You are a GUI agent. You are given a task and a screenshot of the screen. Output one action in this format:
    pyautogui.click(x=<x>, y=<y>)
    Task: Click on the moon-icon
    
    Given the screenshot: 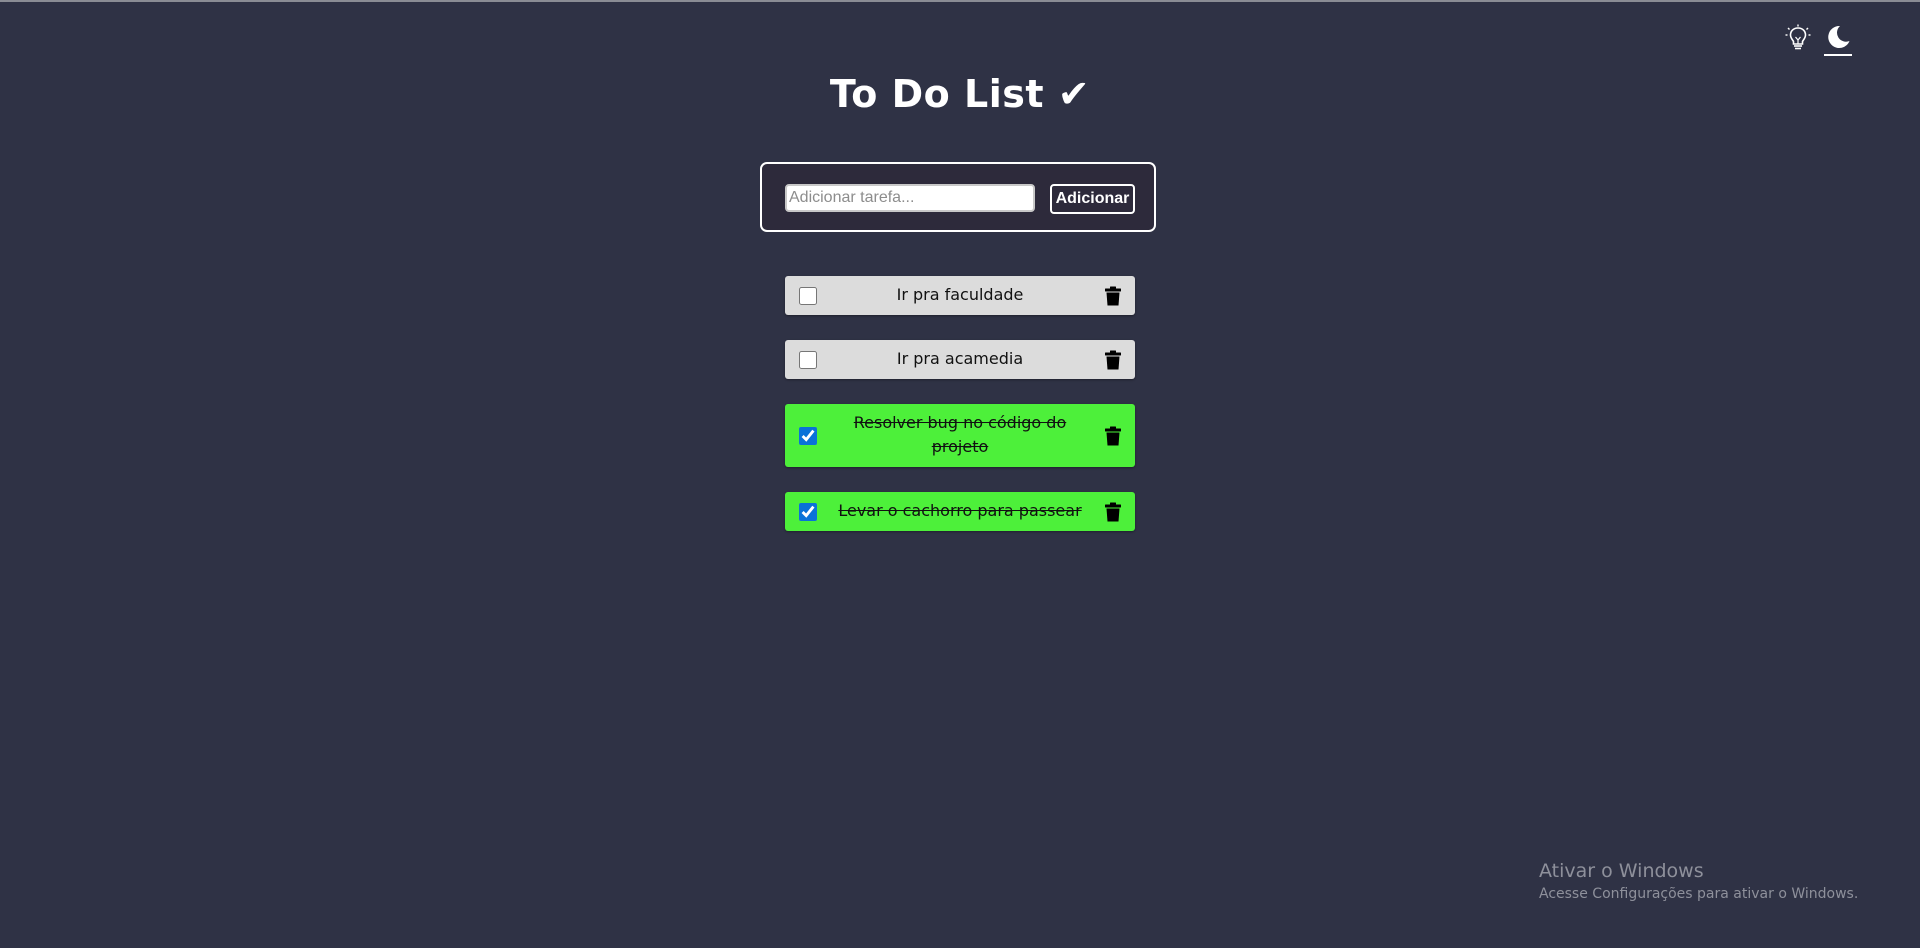 What is the action you would take?
    pyautogui.click(x=1839, y=36)
    